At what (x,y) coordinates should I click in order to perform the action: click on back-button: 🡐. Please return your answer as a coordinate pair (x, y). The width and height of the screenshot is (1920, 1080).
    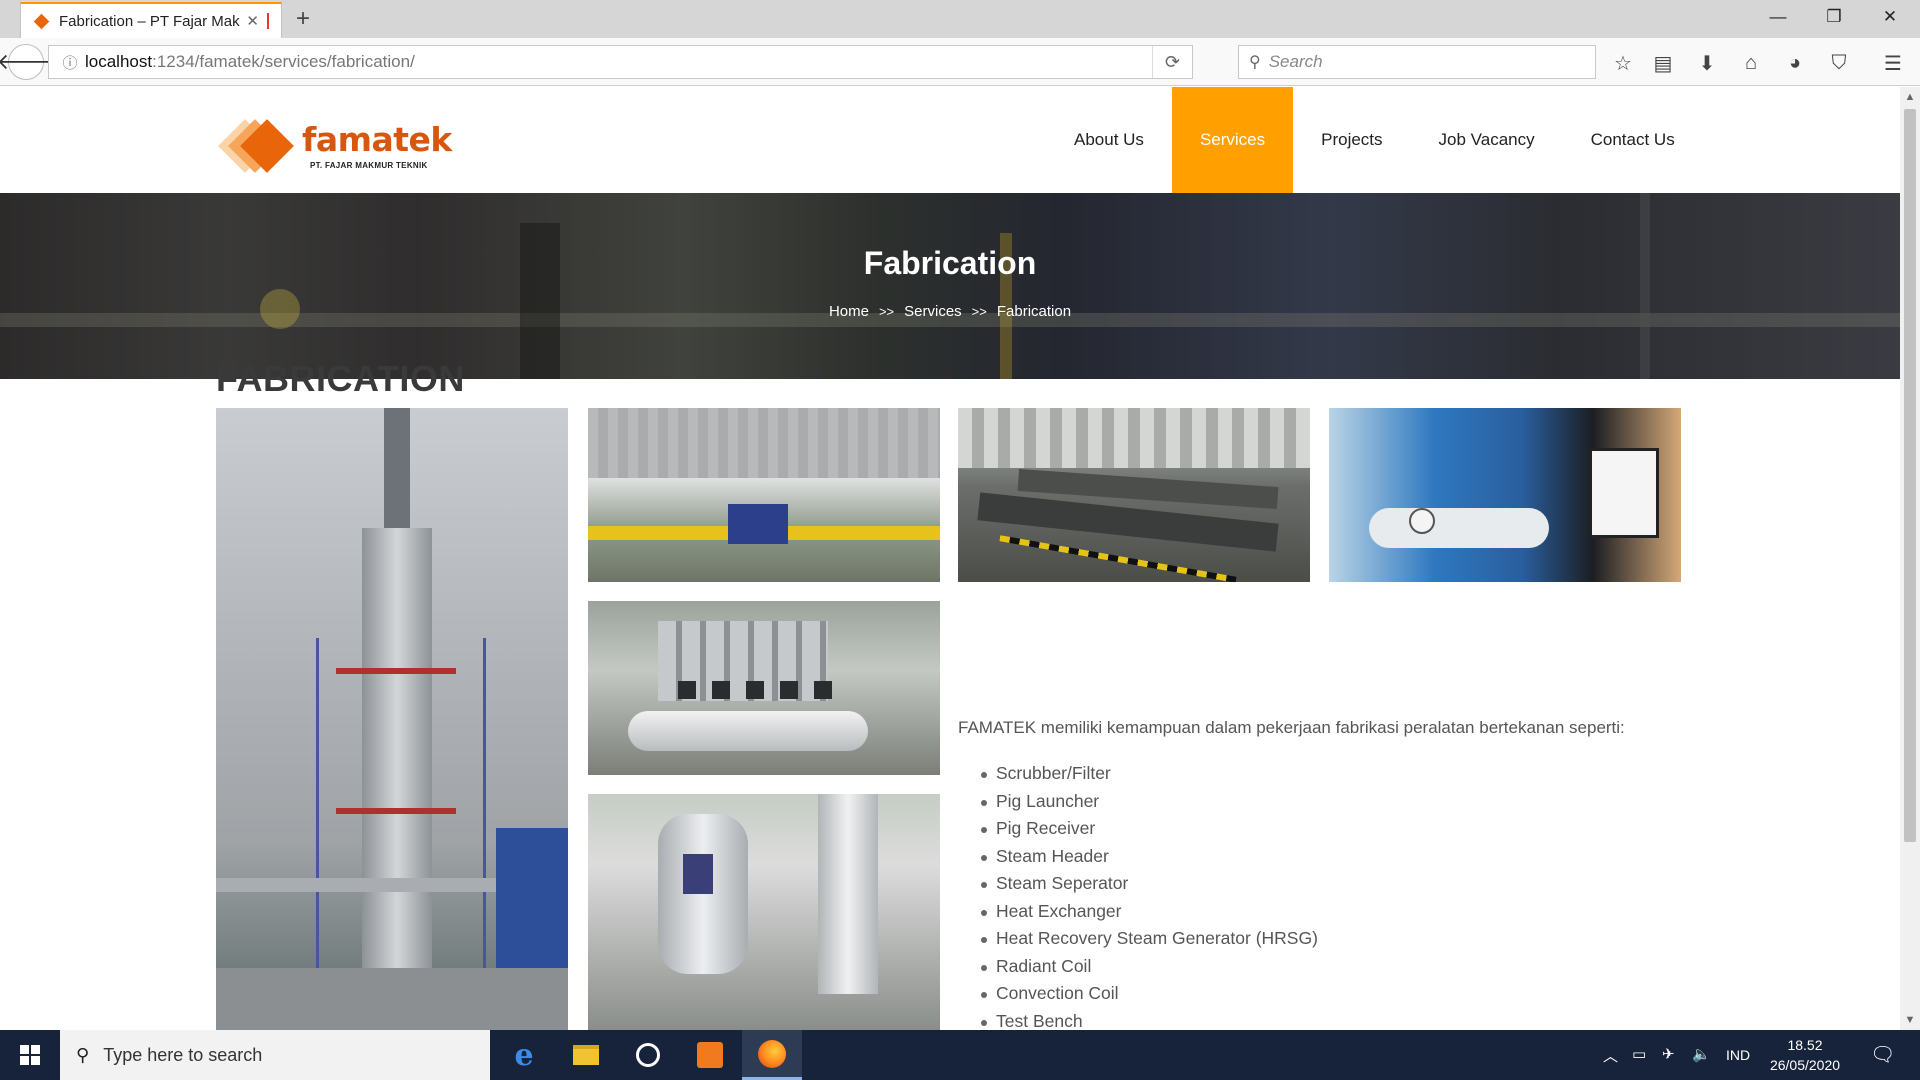
    Looking at the image, I should click on (28, 62).